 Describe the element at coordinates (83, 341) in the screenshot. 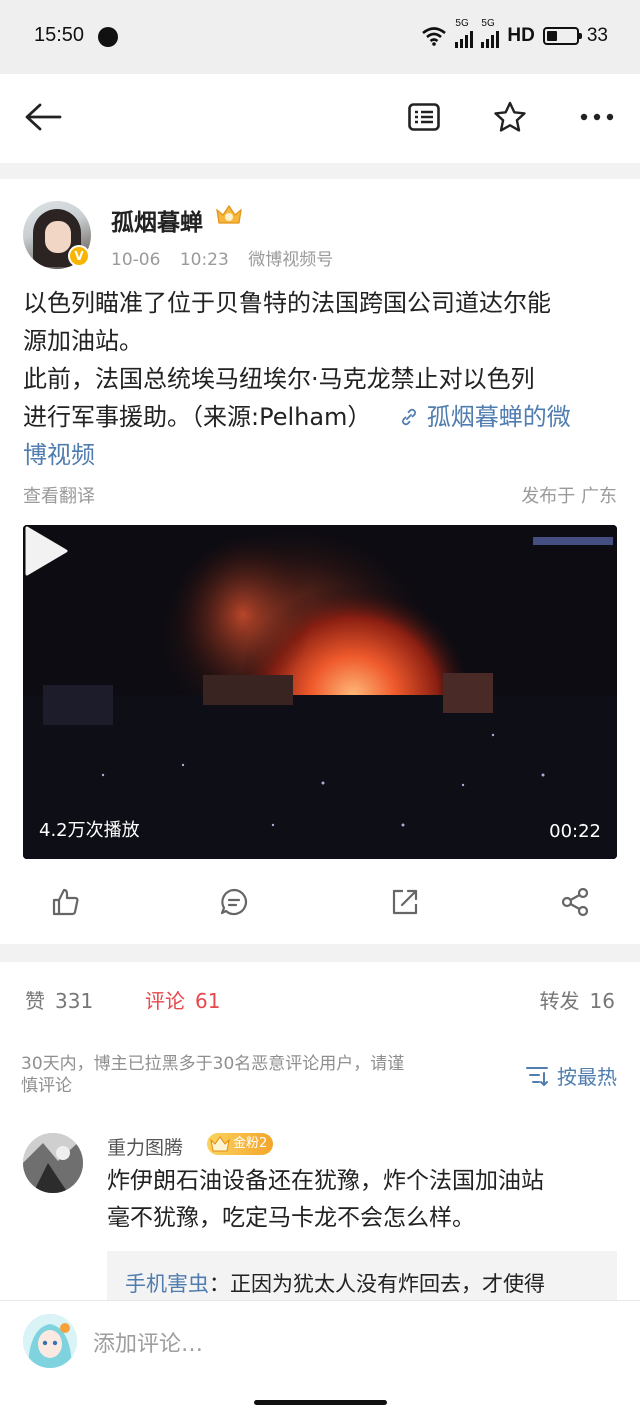

I see `post-text-line: 源加油站。` at that location.